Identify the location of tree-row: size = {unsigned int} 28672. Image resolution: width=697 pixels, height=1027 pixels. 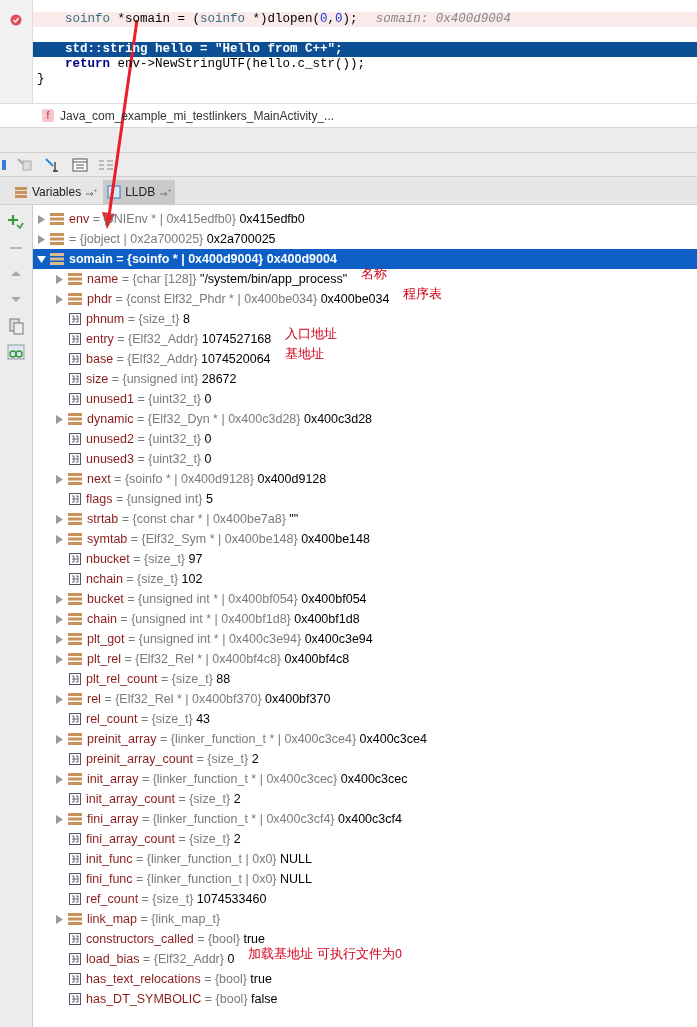
(365, 379).